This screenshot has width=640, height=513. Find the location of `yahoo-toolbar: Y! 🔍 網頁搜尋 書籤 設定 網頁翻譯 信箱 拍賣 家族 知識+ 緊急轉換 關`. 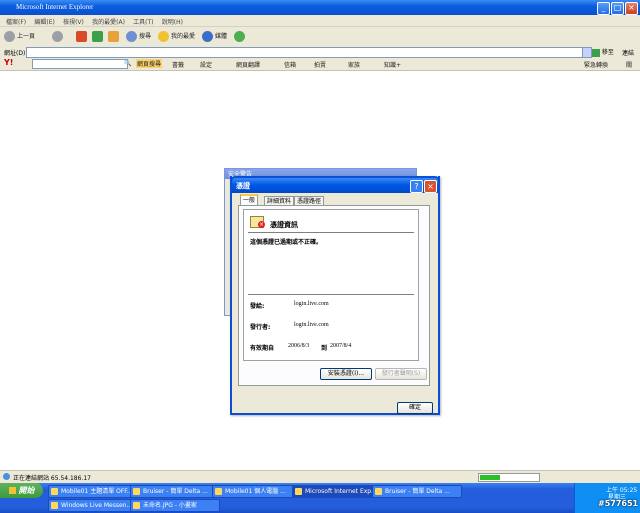

yahoo-toolbar: Y! 🔍 網頁搜尋 書籤 設定 網頁翻譯 信箱 拍賣 家族 知識+ 緊急轉換 關 is located at coordinates (320, 64).